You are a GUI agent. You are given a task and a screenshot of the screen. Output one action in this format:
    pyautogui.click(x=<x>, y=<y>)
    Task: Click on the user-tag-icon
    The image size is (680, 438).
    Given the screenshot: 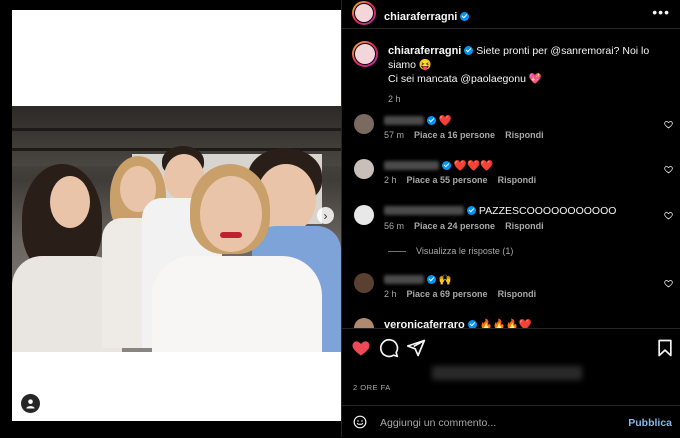 What is the action you would take?
    pyautogui.click(x=30, y=404)
    